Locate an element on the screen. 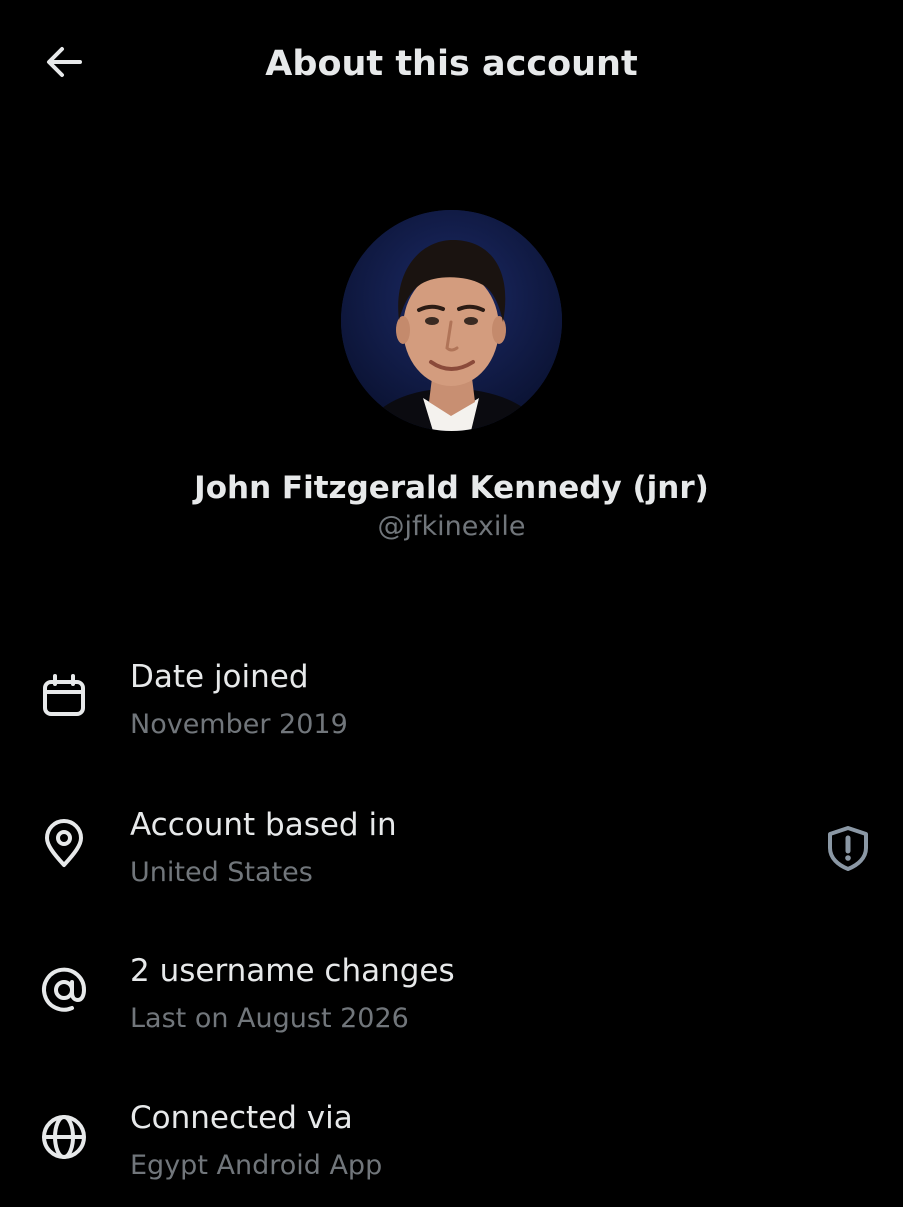 The width and height of the screenshot is (903, 1207). date-joined-value: November 2019 is located at coordinates (239, 724).